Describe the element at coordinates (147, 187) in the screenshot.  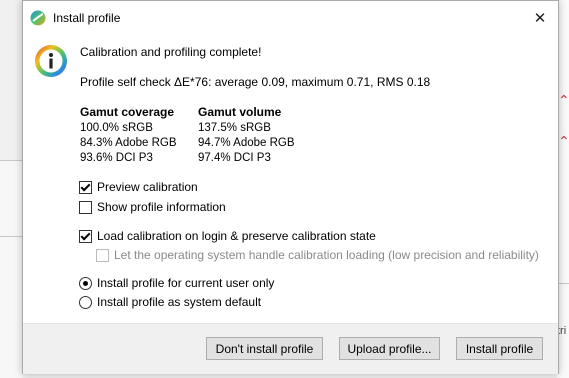
I see `preview-calibration-label: Preview calibration` at that location.